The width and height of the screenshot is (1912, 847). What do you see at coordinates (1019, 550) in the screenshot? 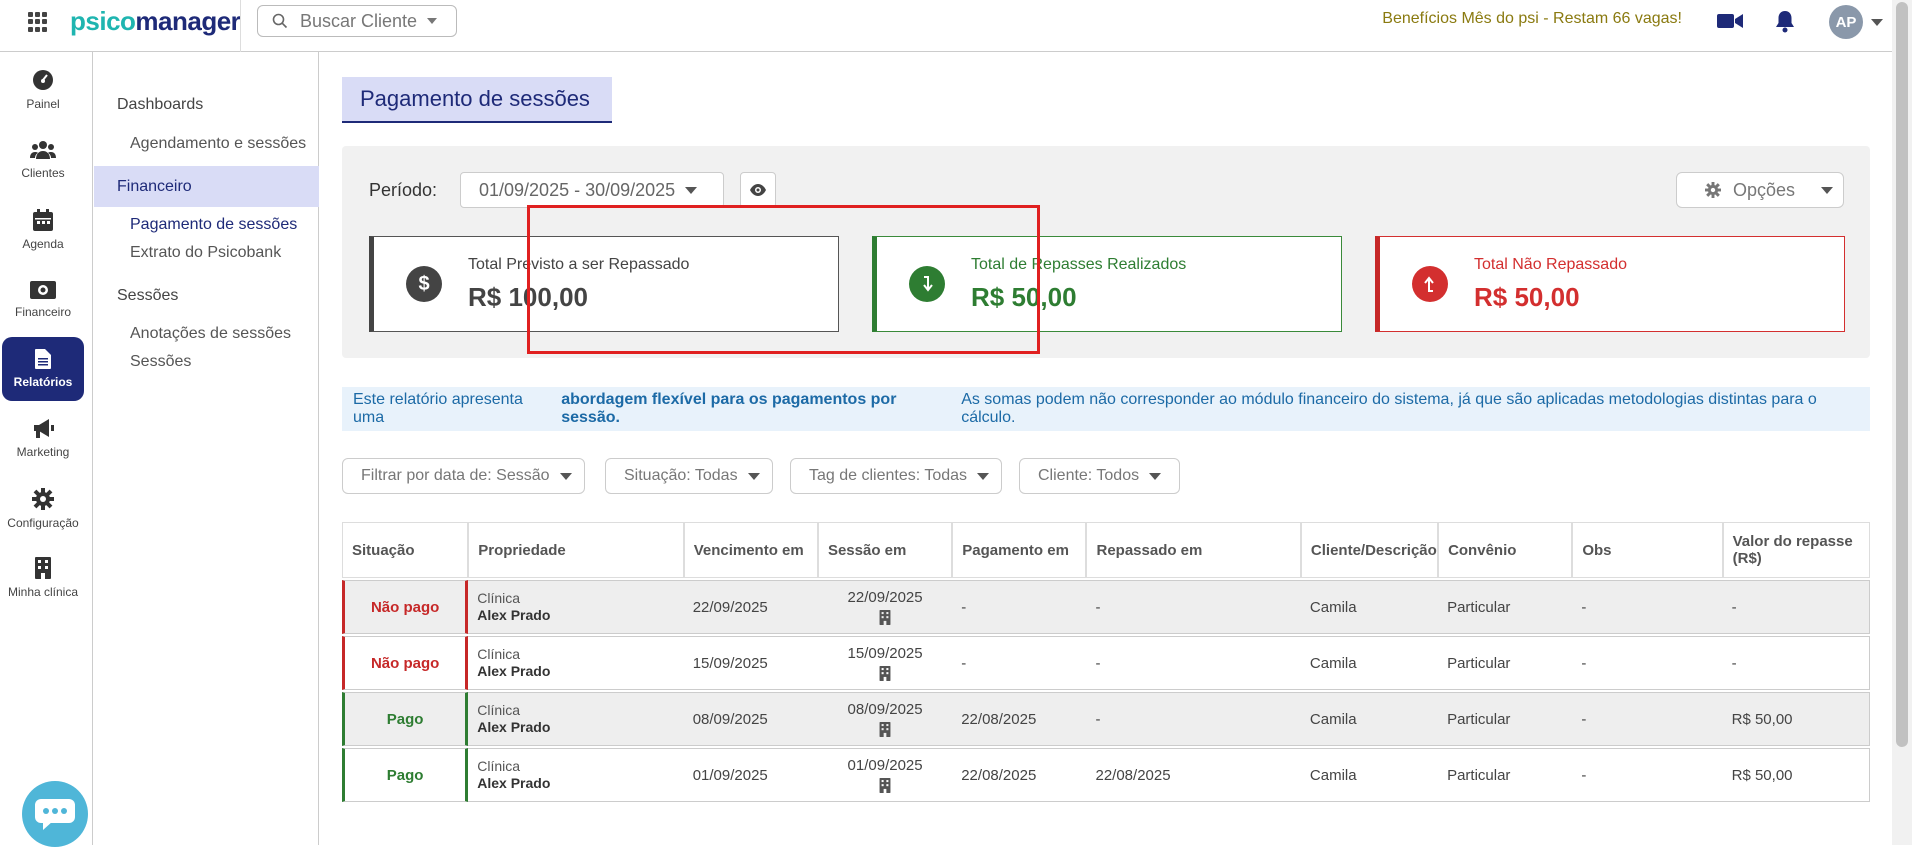
I see `column-header: Pagamento em` at bounding box center [1019, 550].